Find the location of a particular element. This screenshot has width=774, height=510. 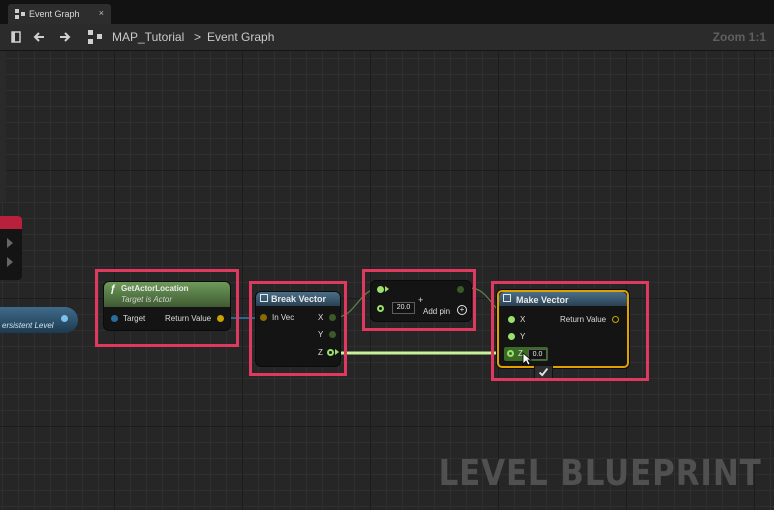

wires is located at coordinates (369, 321).